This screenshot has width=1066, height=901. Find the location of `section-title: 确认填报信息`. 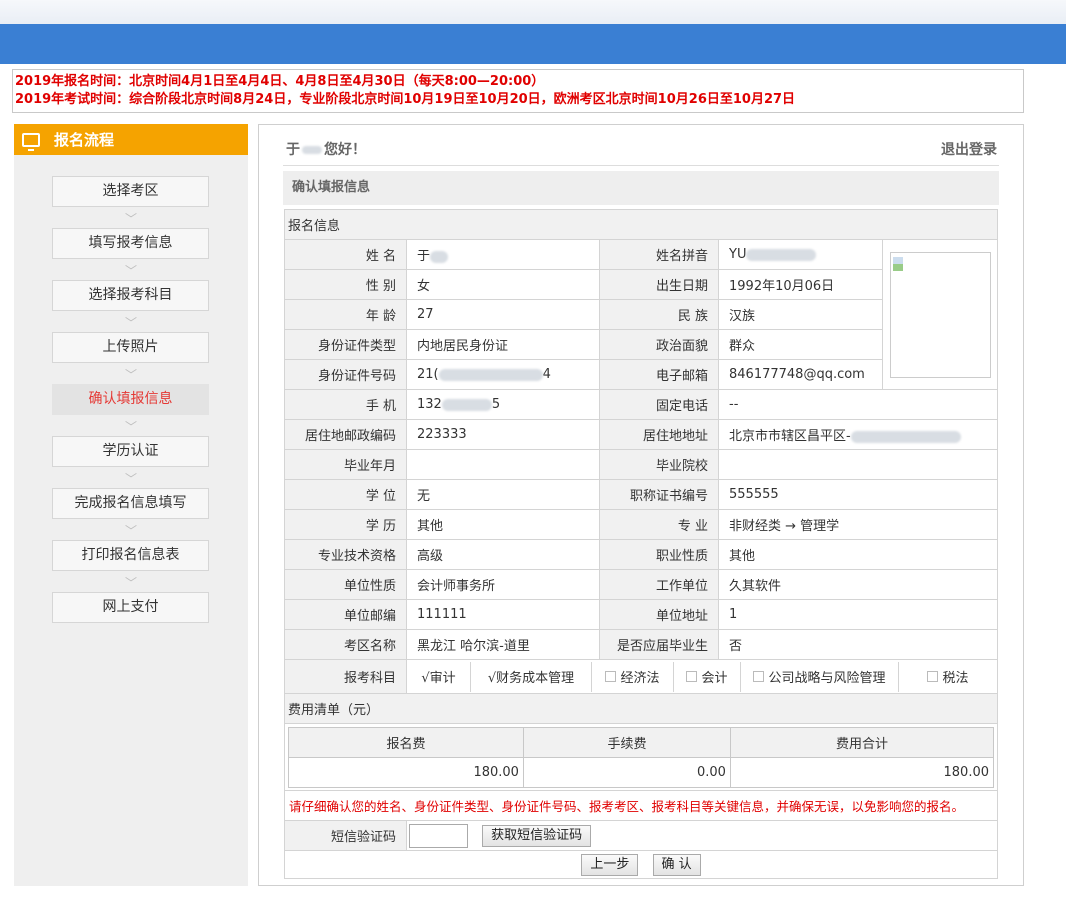

section-title: 确认填报信息 is located at coordinates (641, 188).